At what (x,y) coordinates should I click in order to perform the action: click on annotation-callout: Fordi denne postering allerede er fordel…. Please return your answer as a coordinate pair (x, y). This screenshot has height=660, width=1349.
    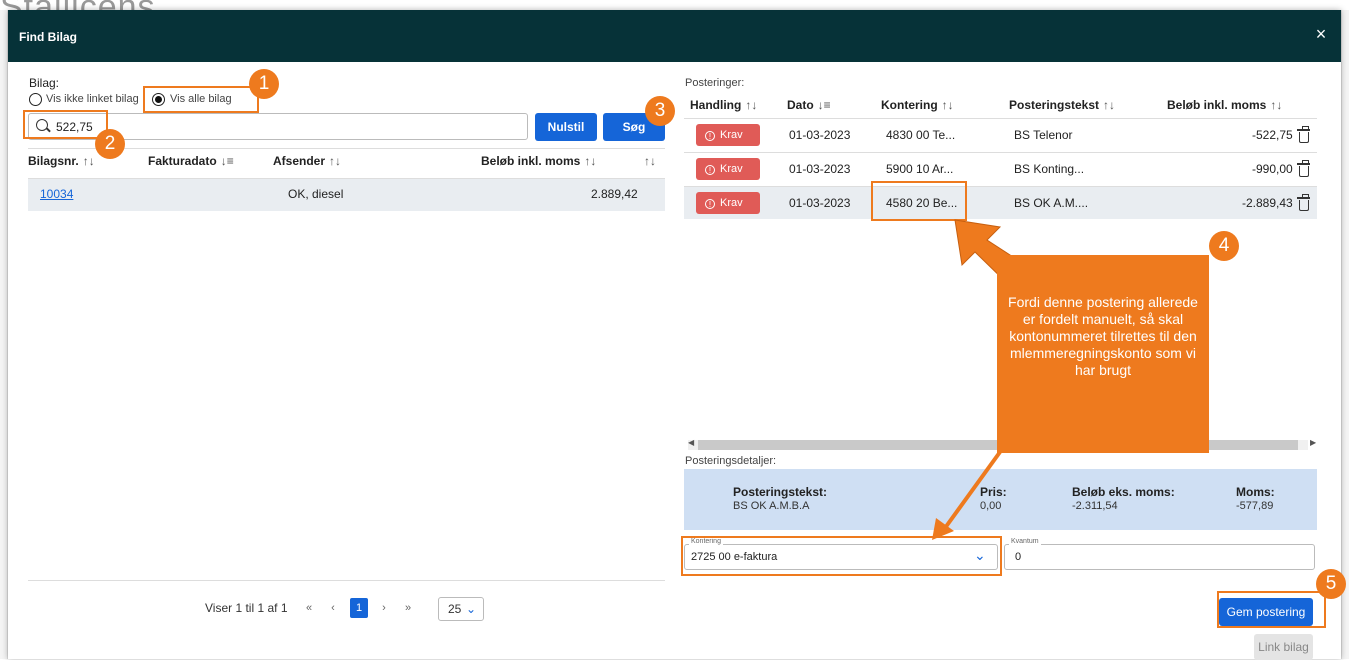
    Looking at the image, I should click on (1103, 354).